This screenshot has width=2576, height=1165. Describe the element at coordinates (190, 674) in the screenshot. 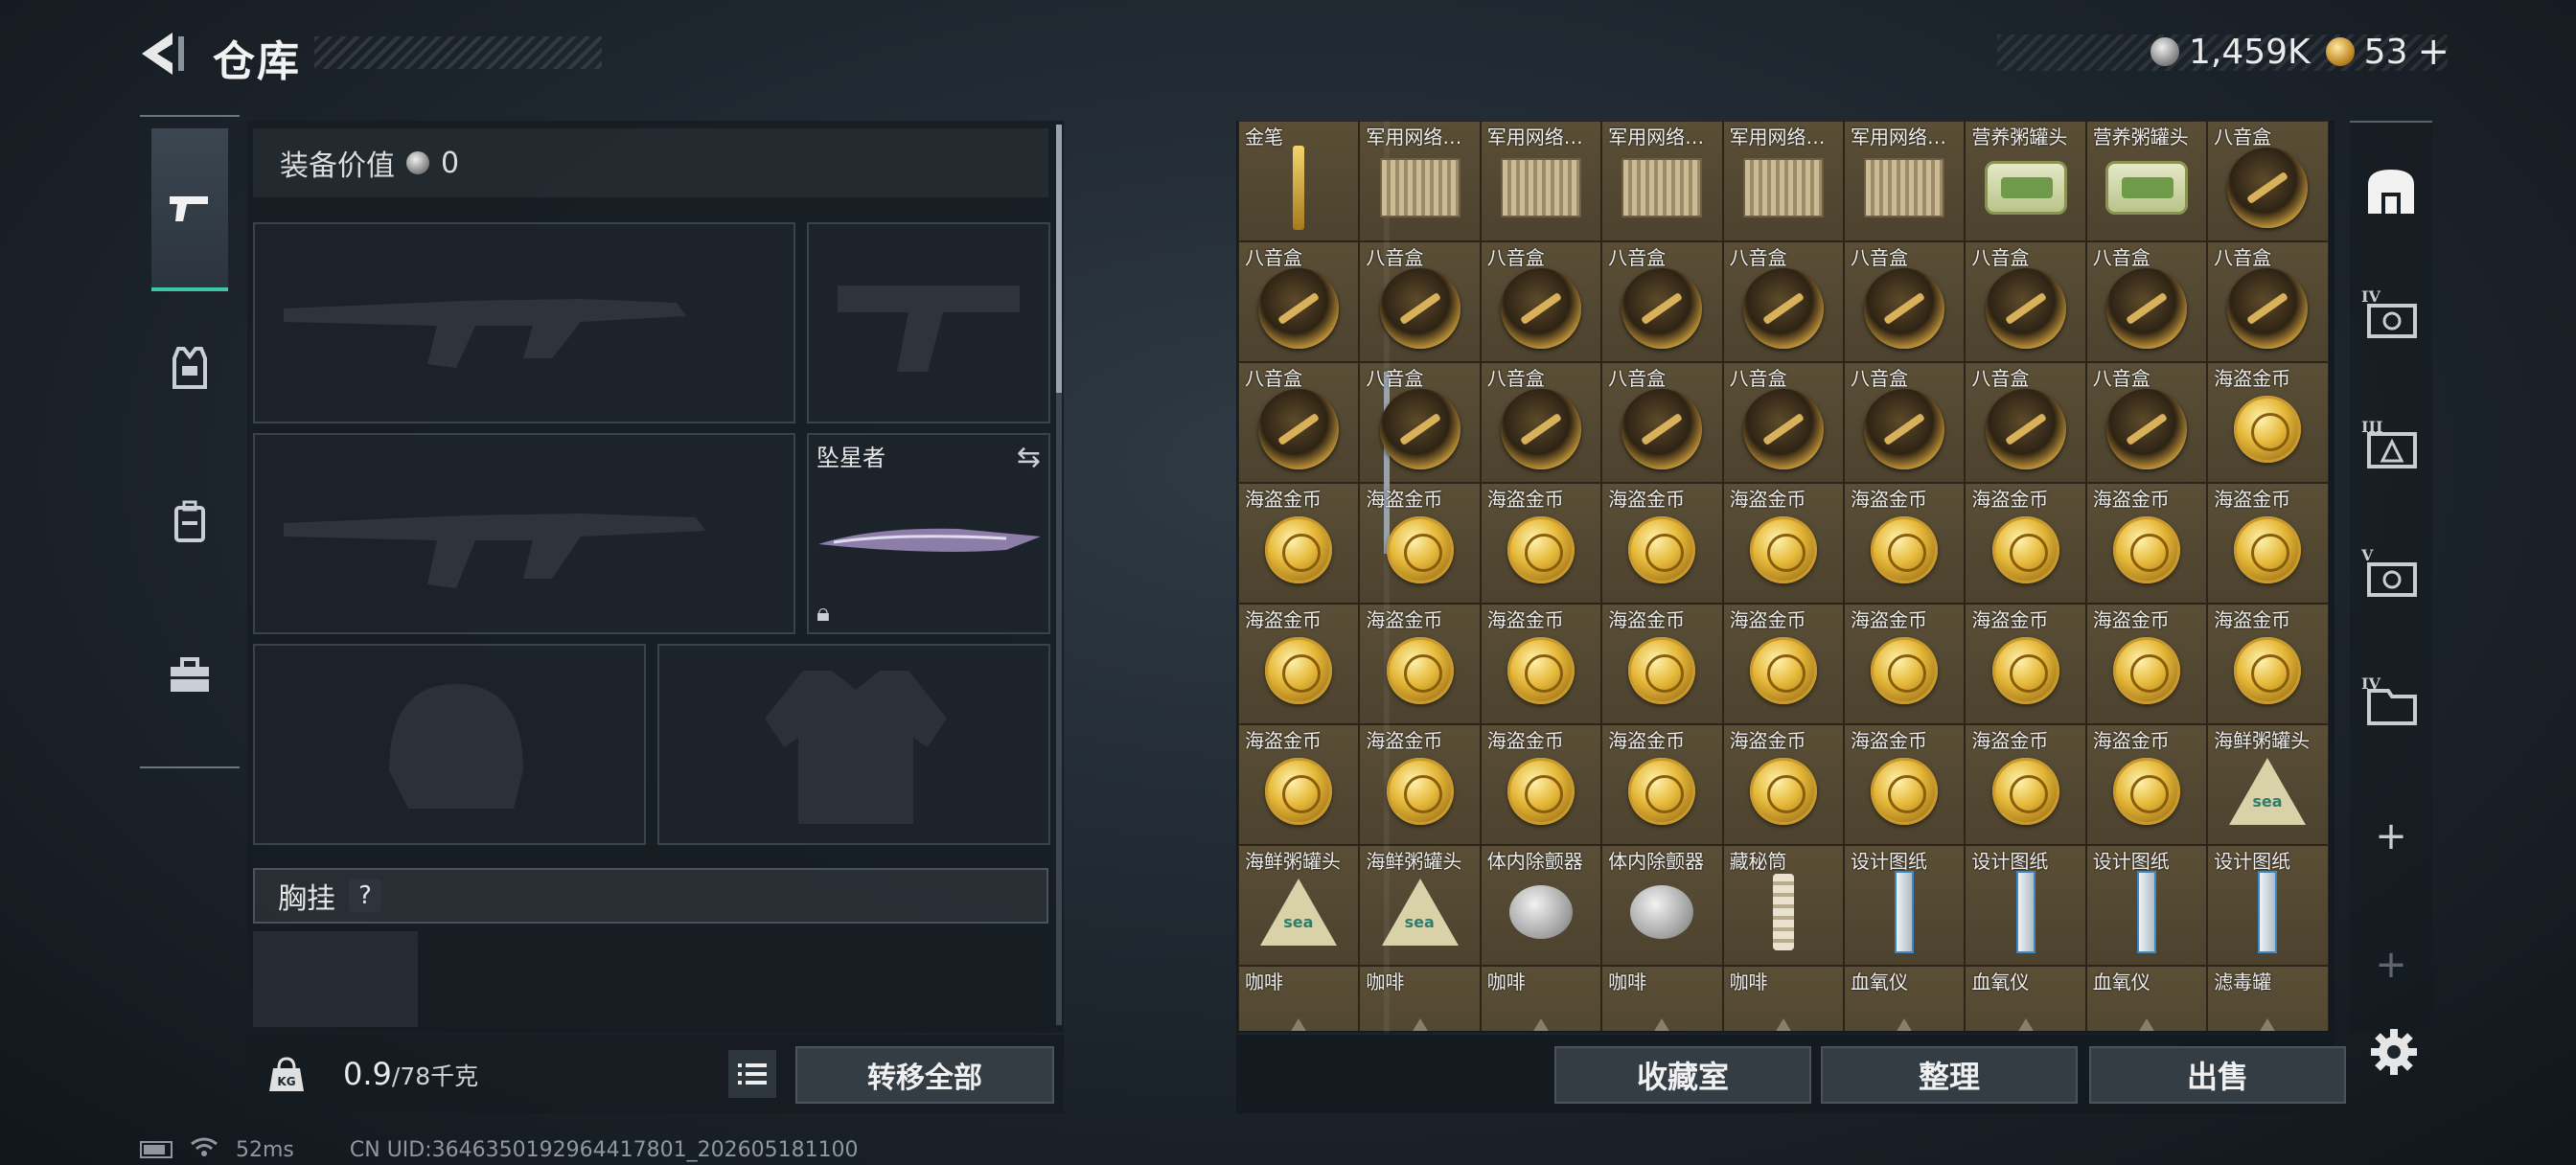

I see `tab-case` at that location.